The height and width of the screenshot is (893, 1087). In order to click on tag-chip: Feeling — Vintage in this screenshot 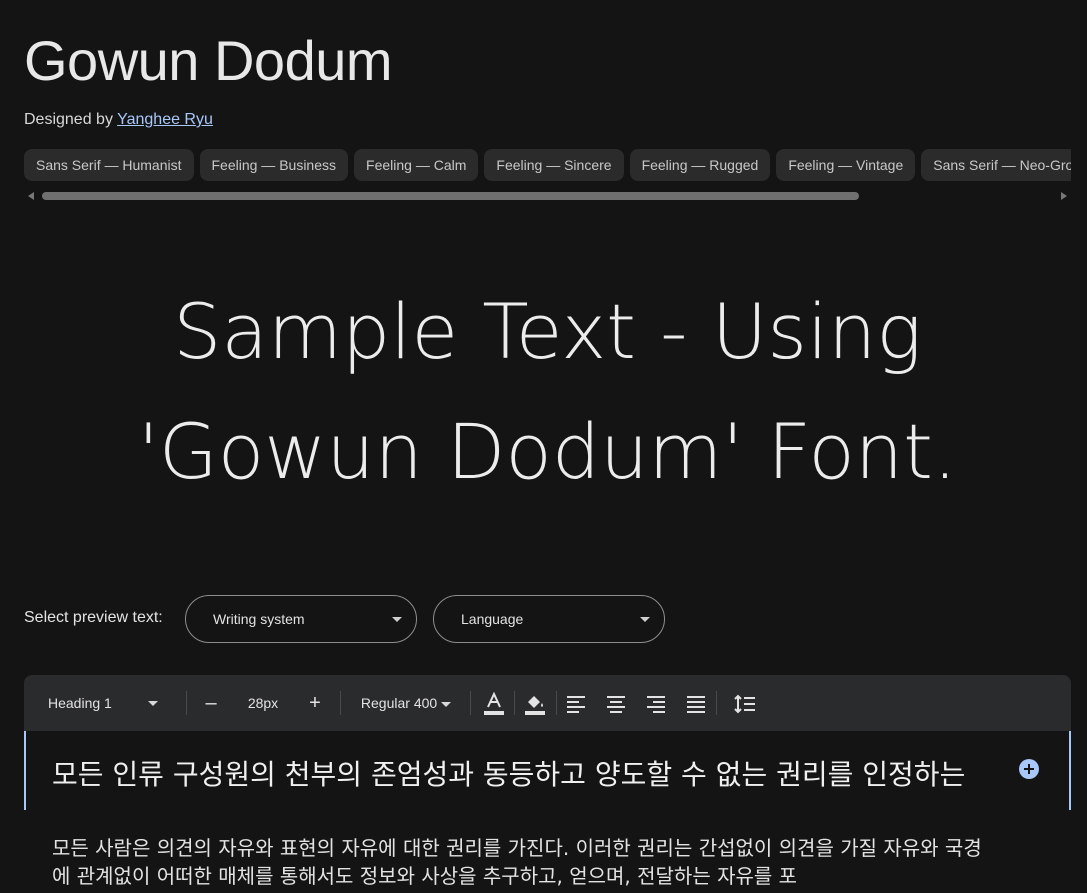, I will do `click(846, 165)`.